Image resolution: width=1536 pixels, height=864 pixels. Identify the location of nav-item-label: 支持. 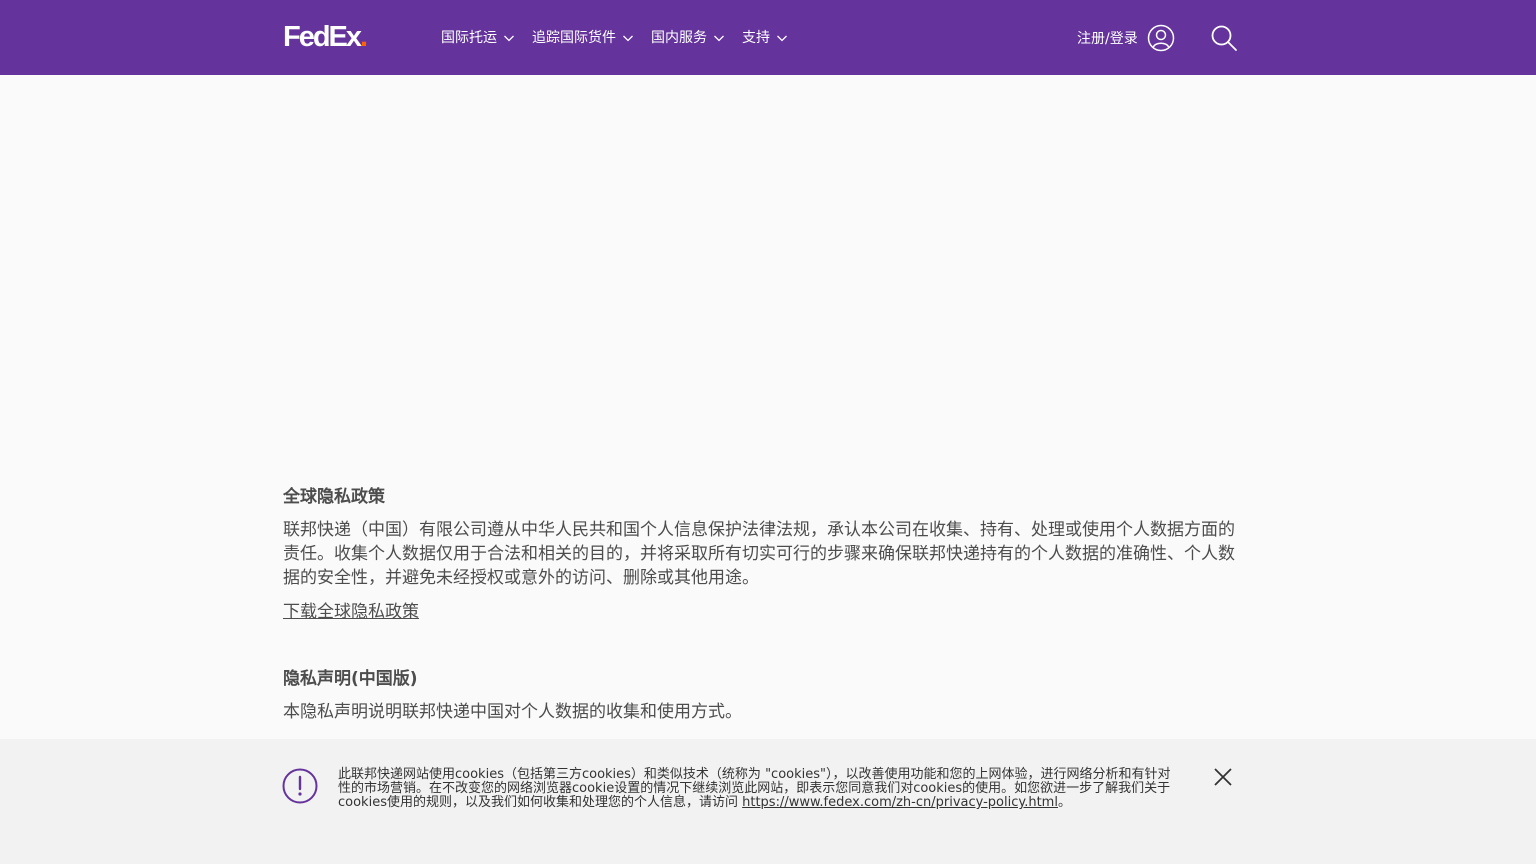
(756, 38).